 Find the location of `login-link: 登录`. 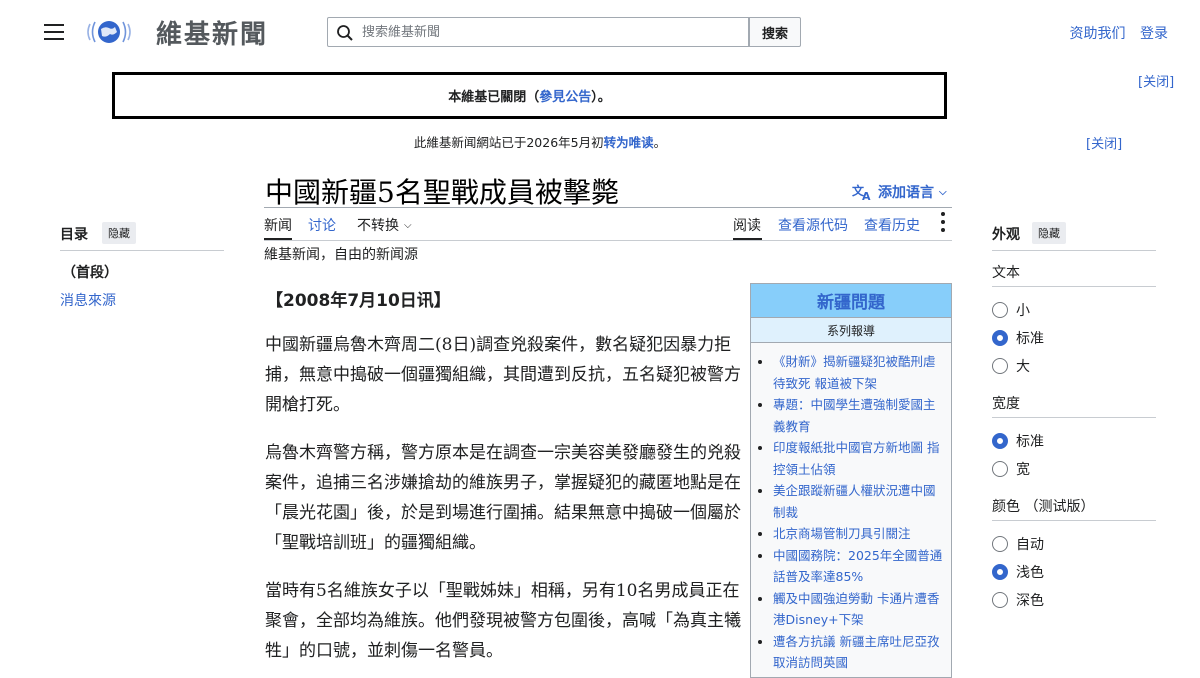

login-link: 登录 is located at coordinates (1154, 34).